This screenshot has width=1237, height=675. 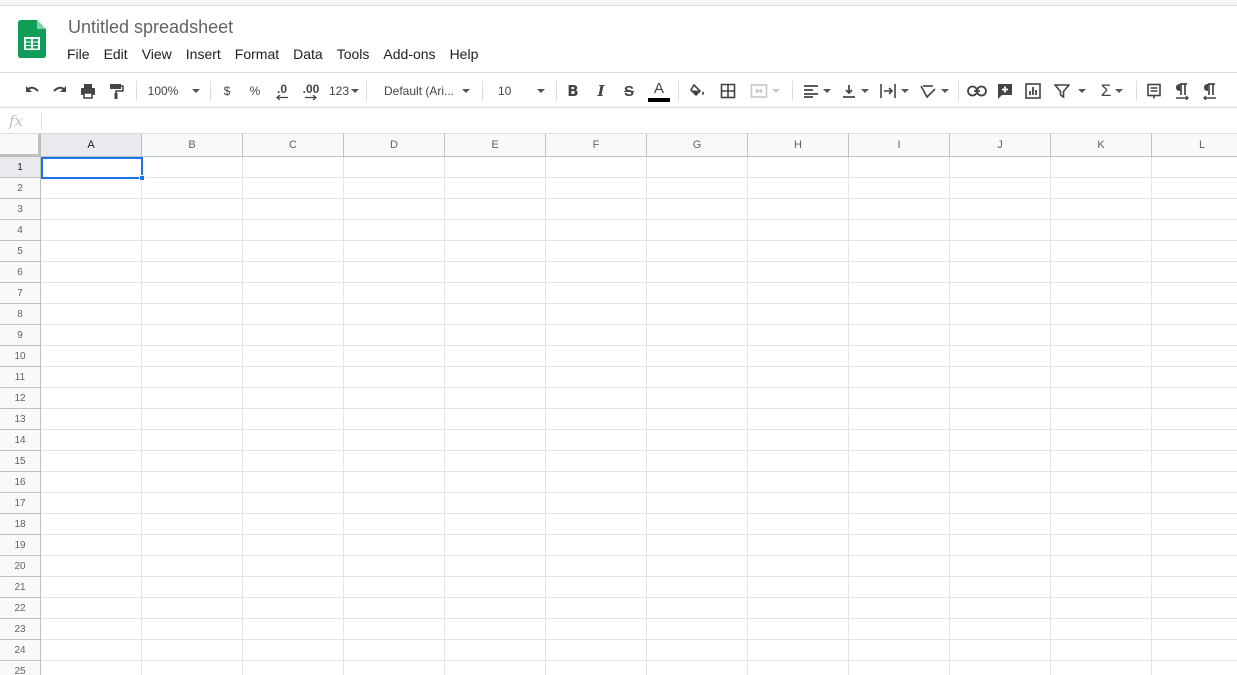 What do you see at coordinates (521, 91) in the screenshot?
I see `font-size-select: 10` at bounding box center [521, 91].